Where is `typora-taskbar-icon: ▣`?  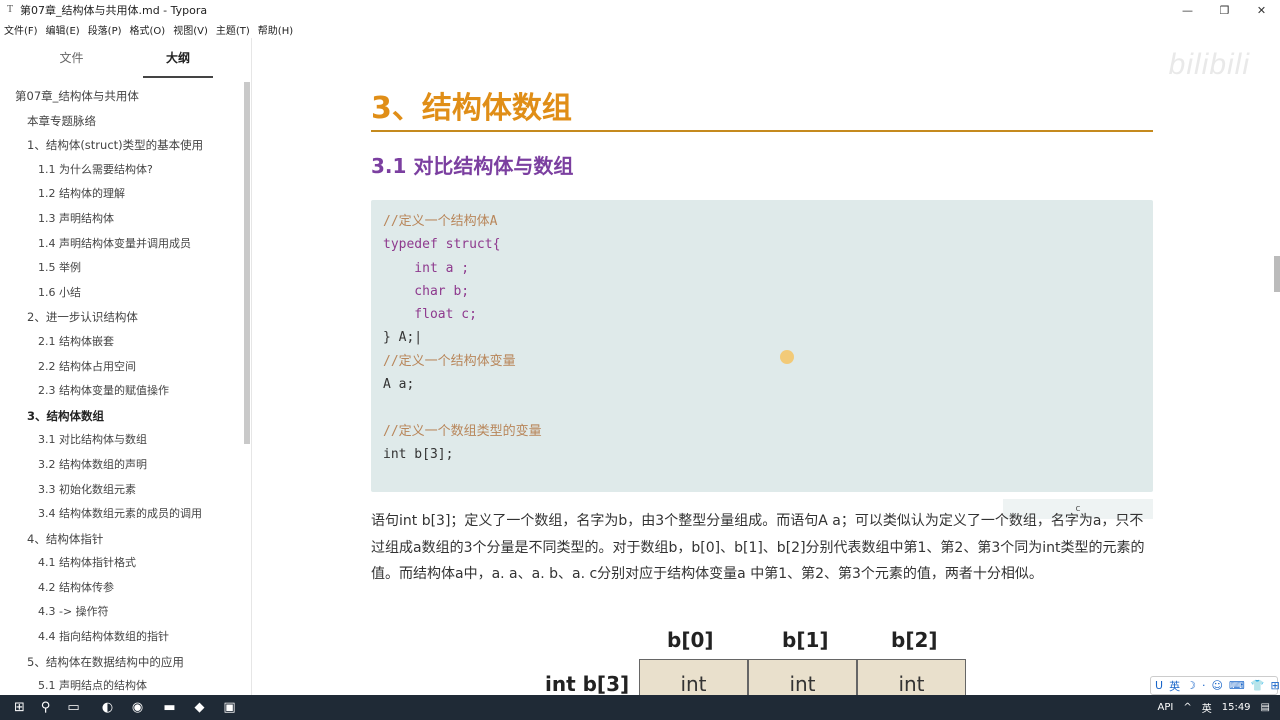 typora-taskbar-icon: ▣ is located at coordinates (229, 707).